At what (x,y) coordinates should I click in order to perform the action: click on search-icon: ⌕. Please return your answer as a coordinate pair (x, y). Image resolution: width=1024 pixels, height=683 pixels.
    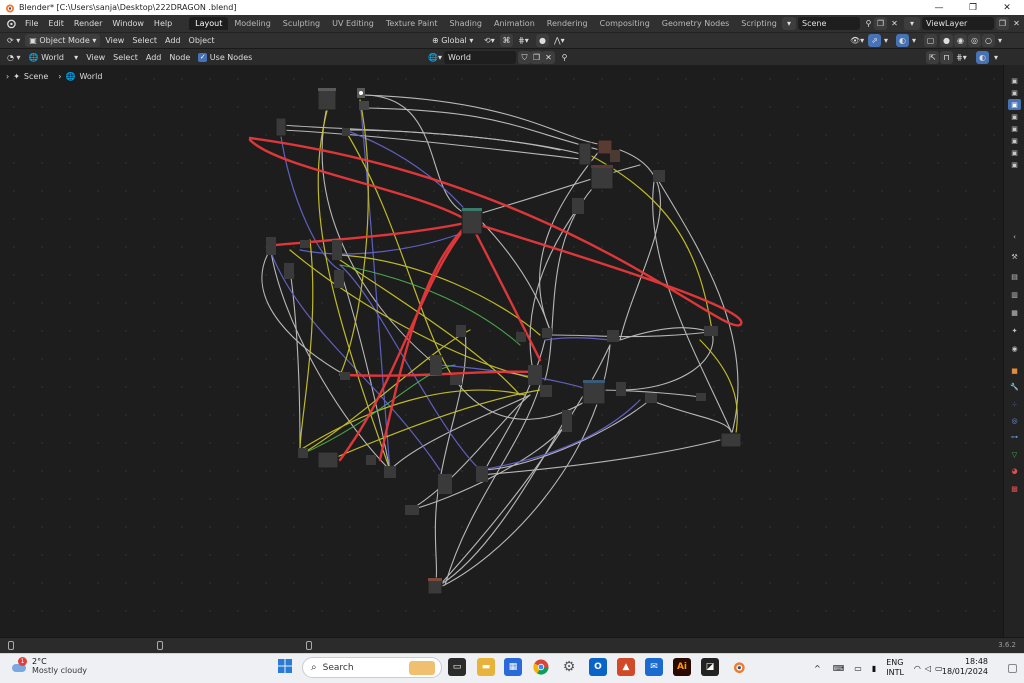
    Looking at the image, I should click on (314, 667).